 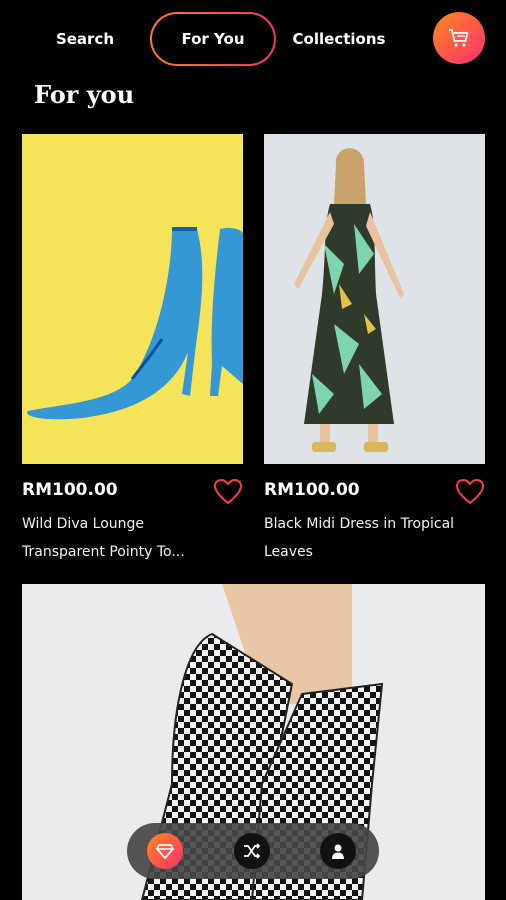 What do you see at coordinates (85, 39) in the screenshot?
I see `tab-search: Search` at bounding box center [85, 39].